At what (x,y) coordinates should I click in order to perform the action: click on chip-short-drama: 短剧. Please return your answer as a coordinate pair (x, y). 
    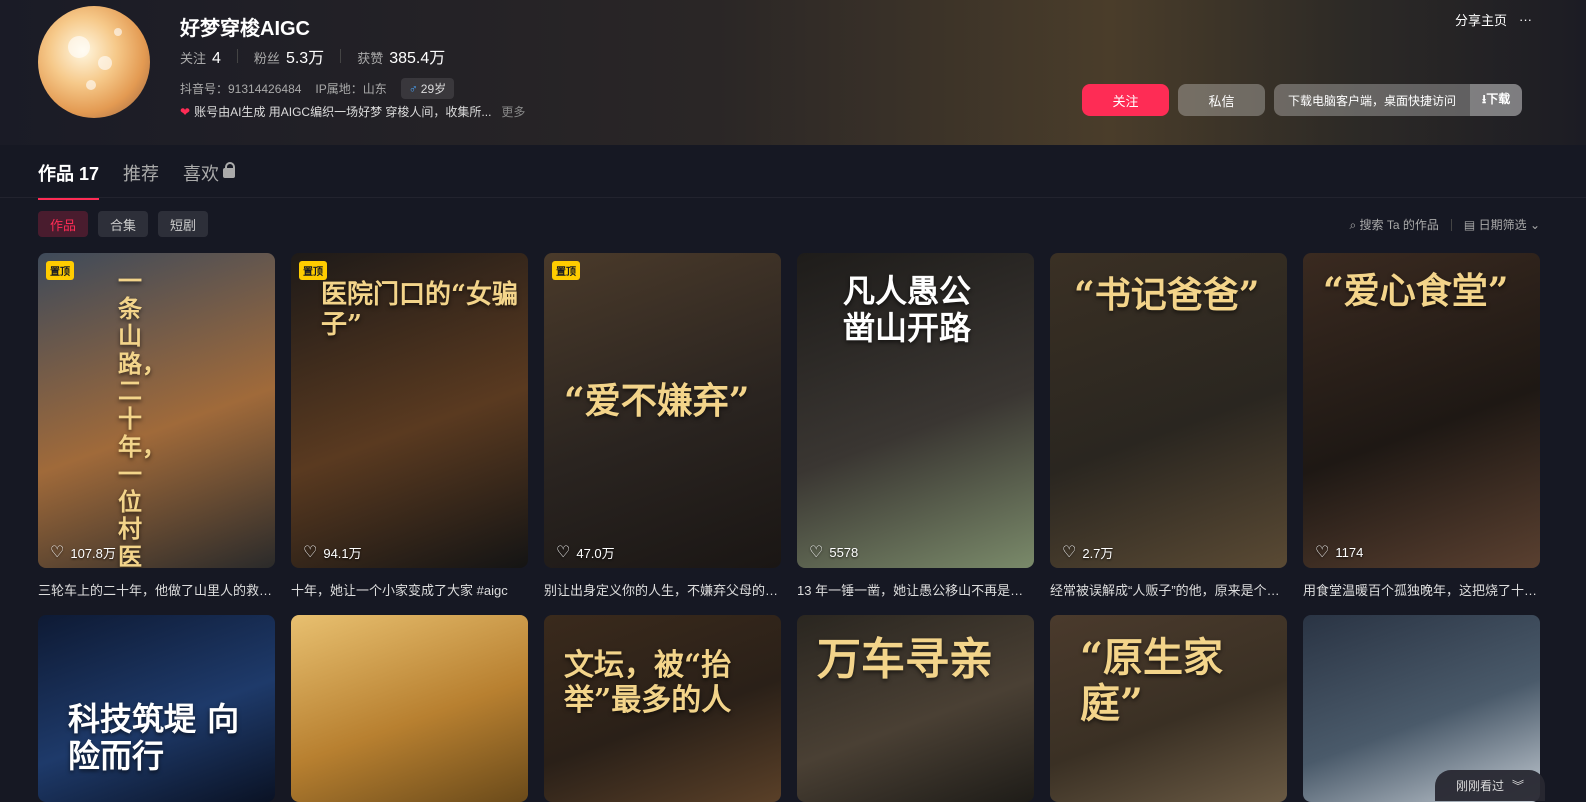
    Looking at the image, I should click on (183, 224).